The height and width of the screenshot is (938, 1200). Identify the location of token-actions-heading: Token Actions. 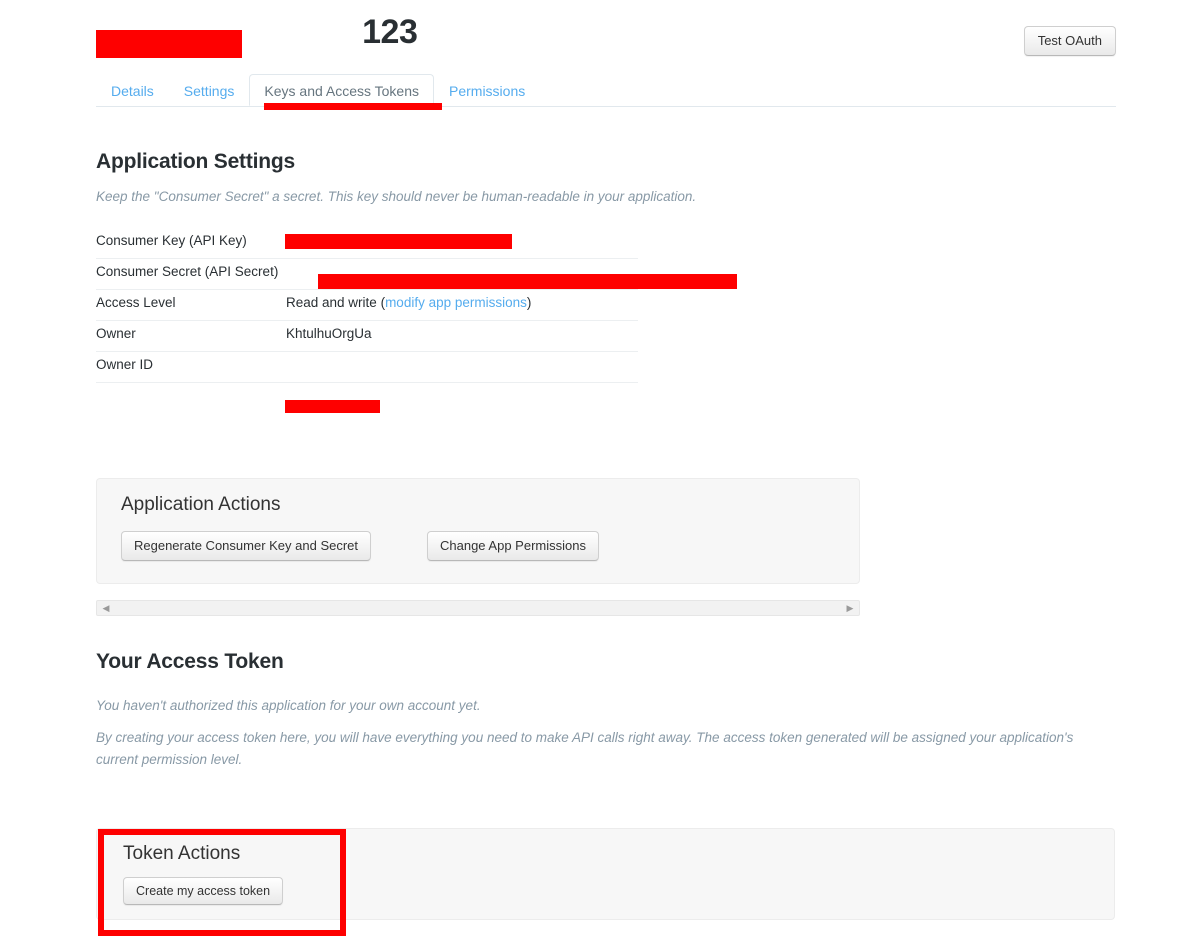
(182, 853).